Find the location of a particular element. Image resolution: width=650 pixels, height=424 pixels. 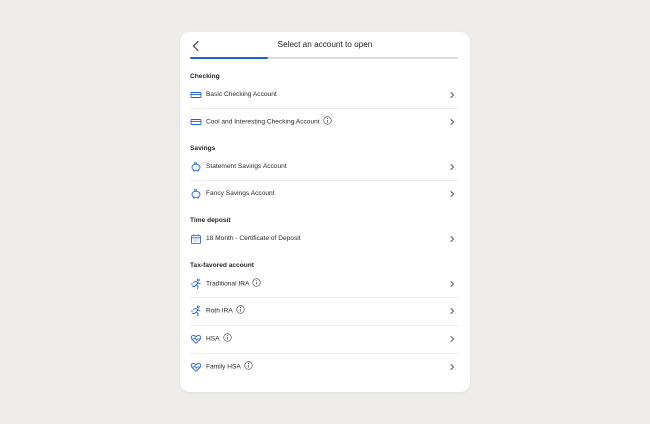

list-item-cool-checking: Cool and Interesting Checking Account is located at coordinates (325, 122).